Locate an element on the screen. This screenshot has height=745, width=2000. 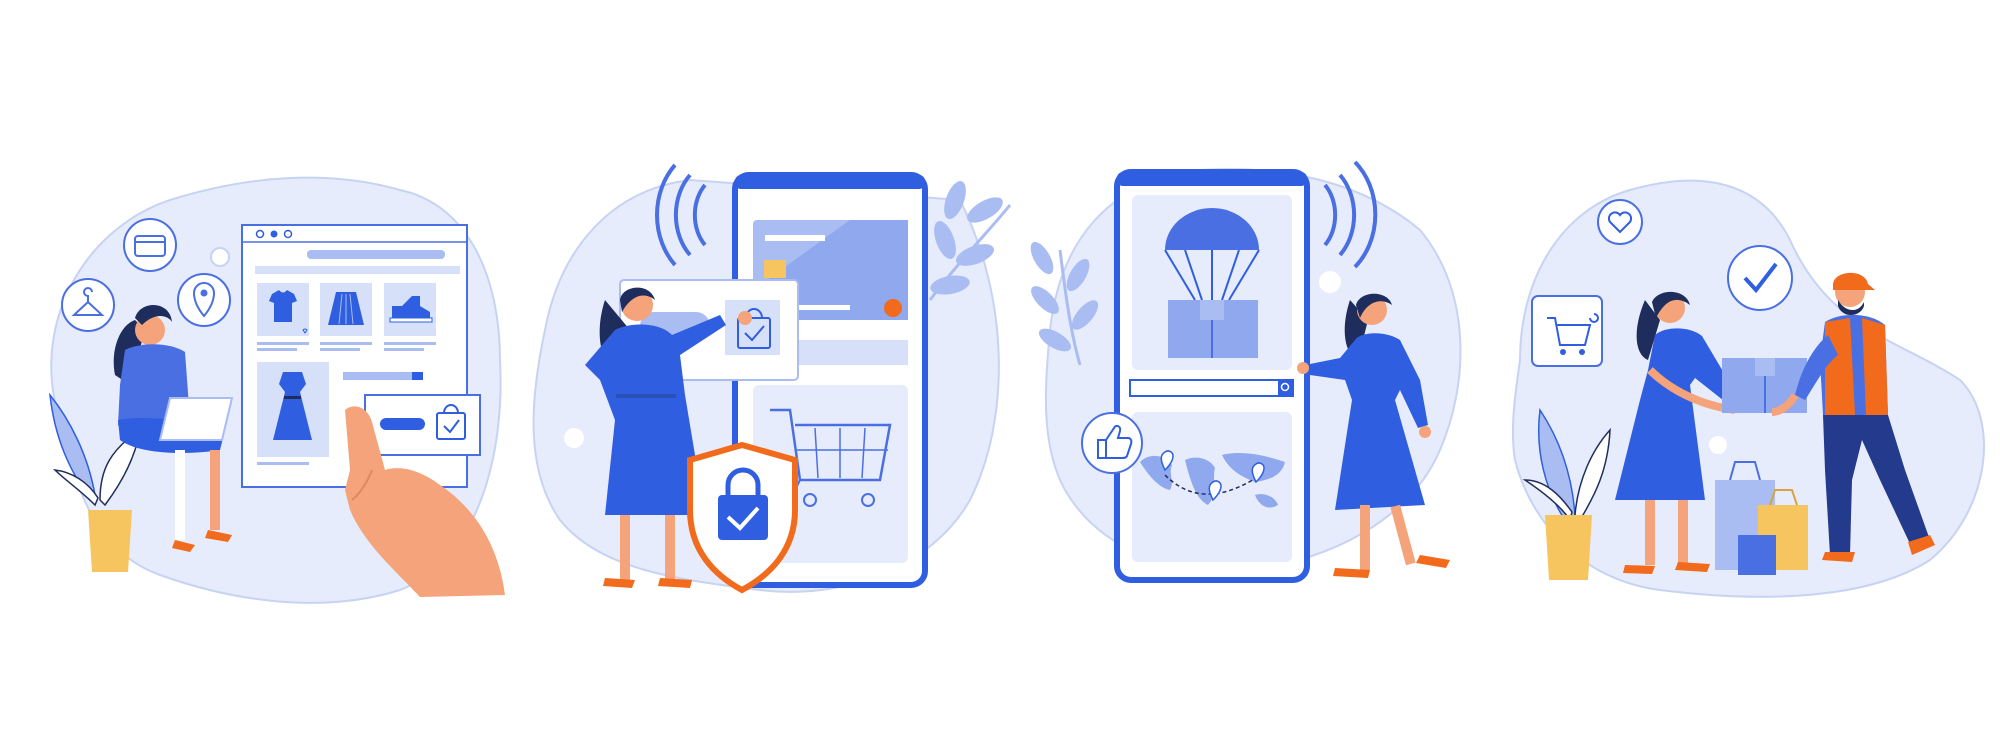
scene-secure-payment is located at coordinates (772, 378).